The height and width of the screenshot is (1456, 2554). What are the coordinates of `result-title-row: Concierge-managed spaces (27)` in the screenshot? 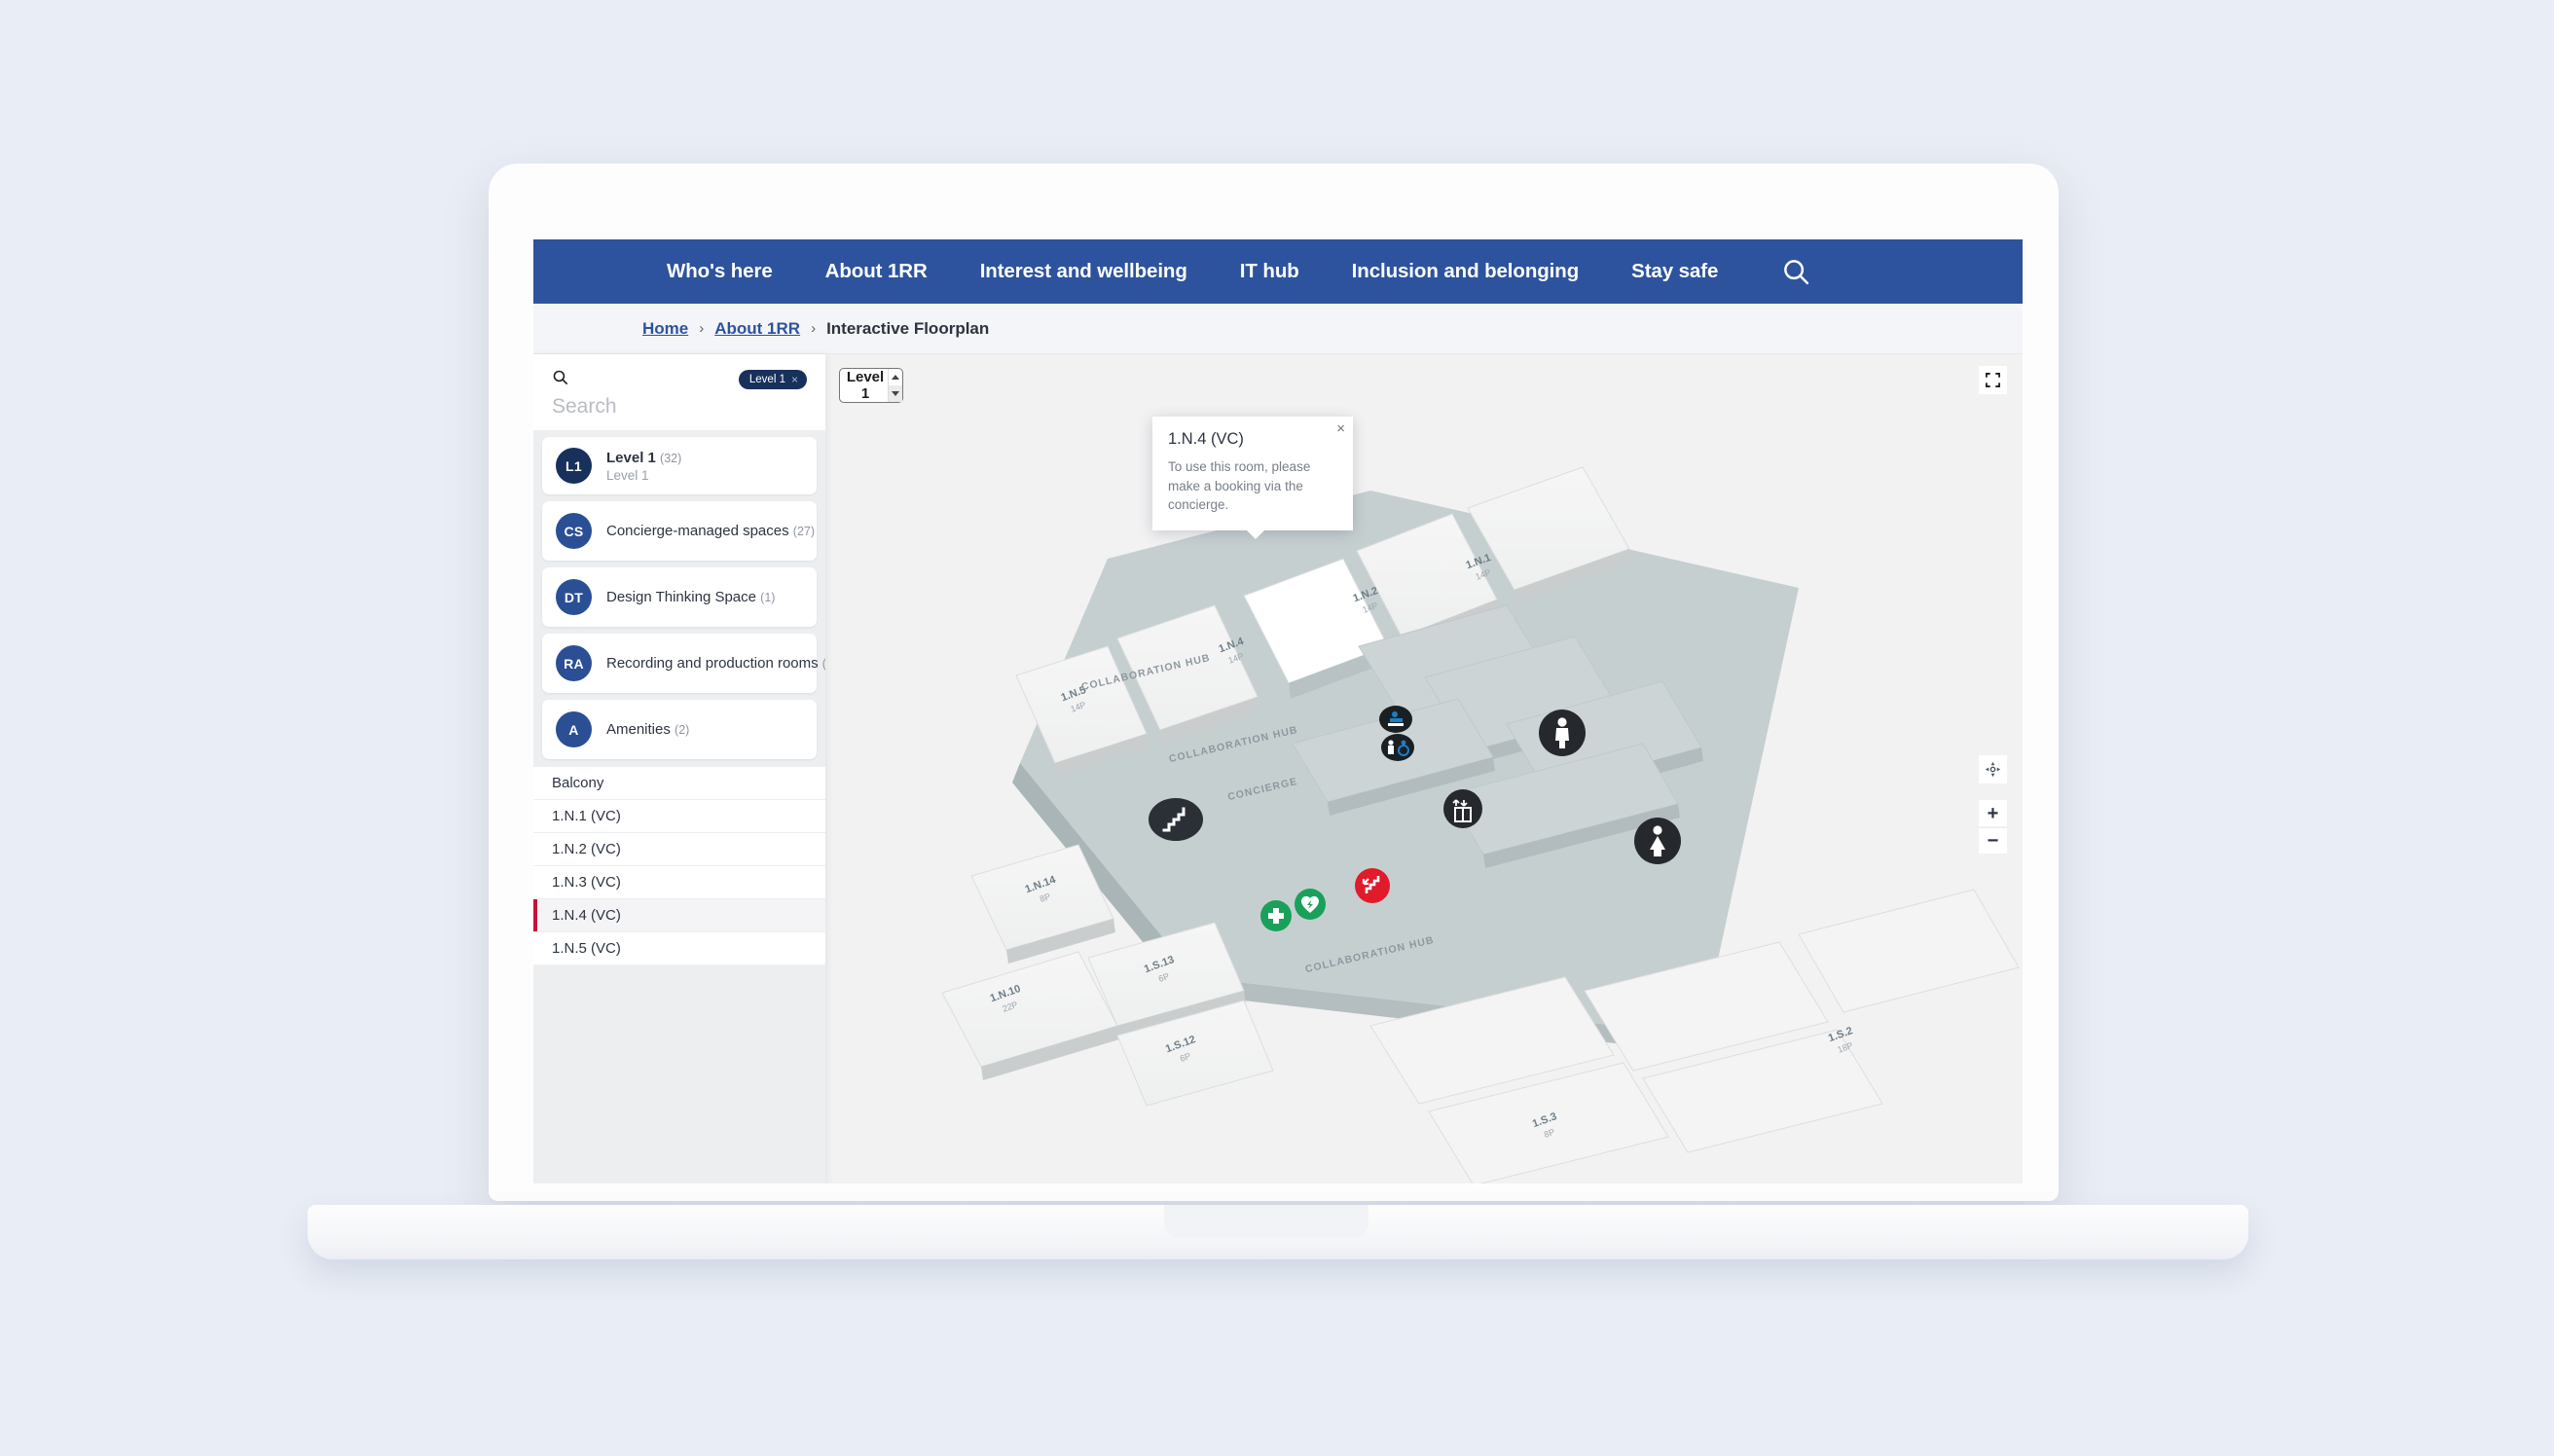 It's located at (710, 531).